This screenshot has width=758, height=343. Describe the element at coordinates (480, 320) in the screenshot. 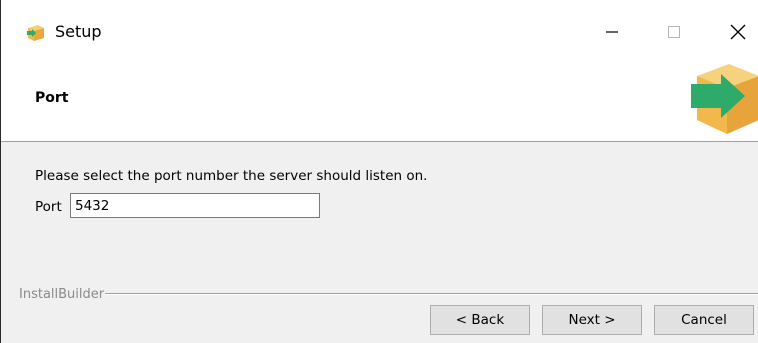

I see `back-button: < Back` at that location.